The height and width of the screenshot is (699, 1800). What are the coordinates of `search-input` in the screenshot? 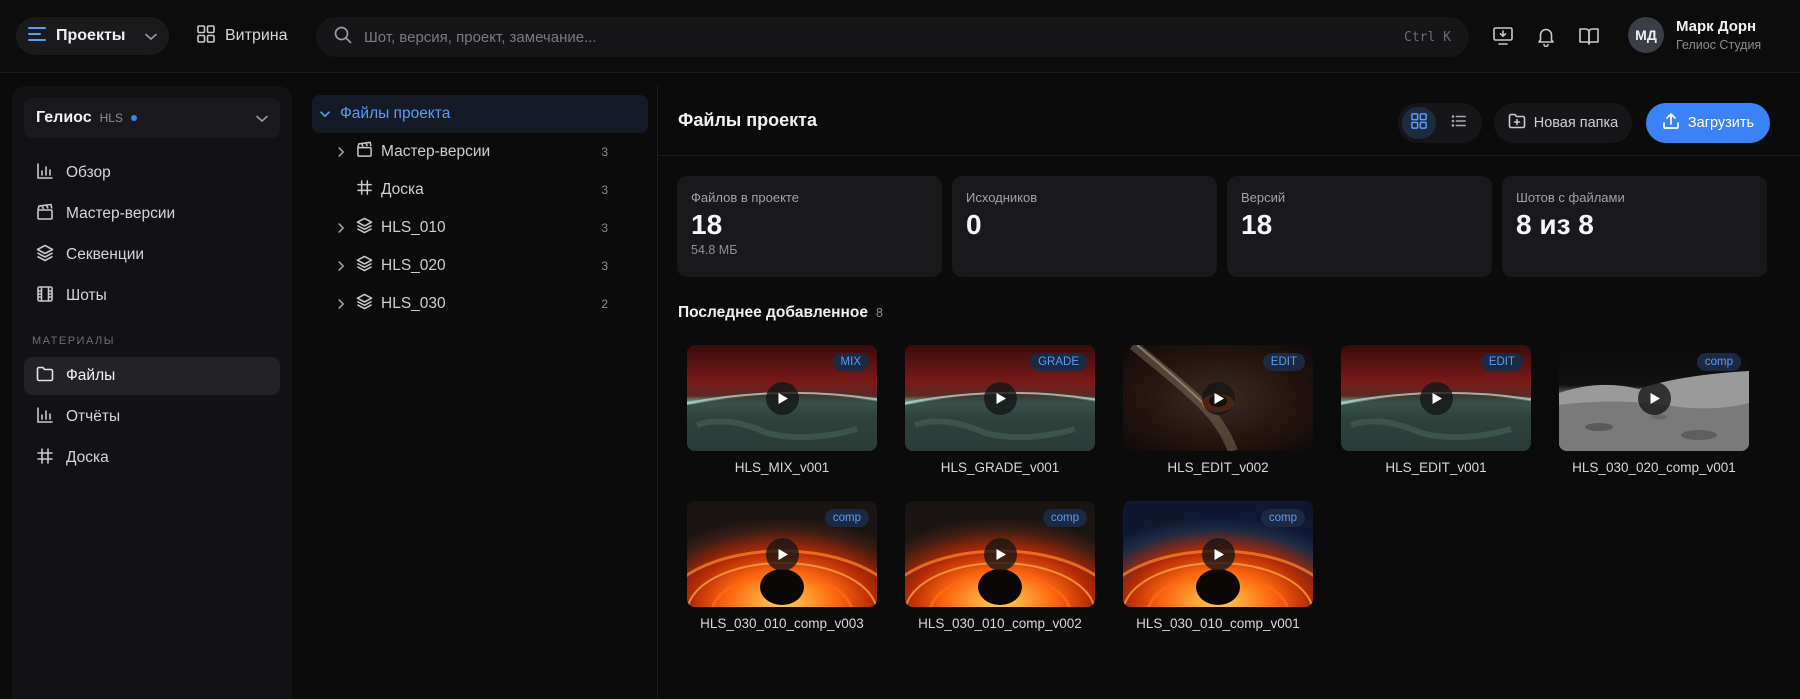 It's located at (878, 37).